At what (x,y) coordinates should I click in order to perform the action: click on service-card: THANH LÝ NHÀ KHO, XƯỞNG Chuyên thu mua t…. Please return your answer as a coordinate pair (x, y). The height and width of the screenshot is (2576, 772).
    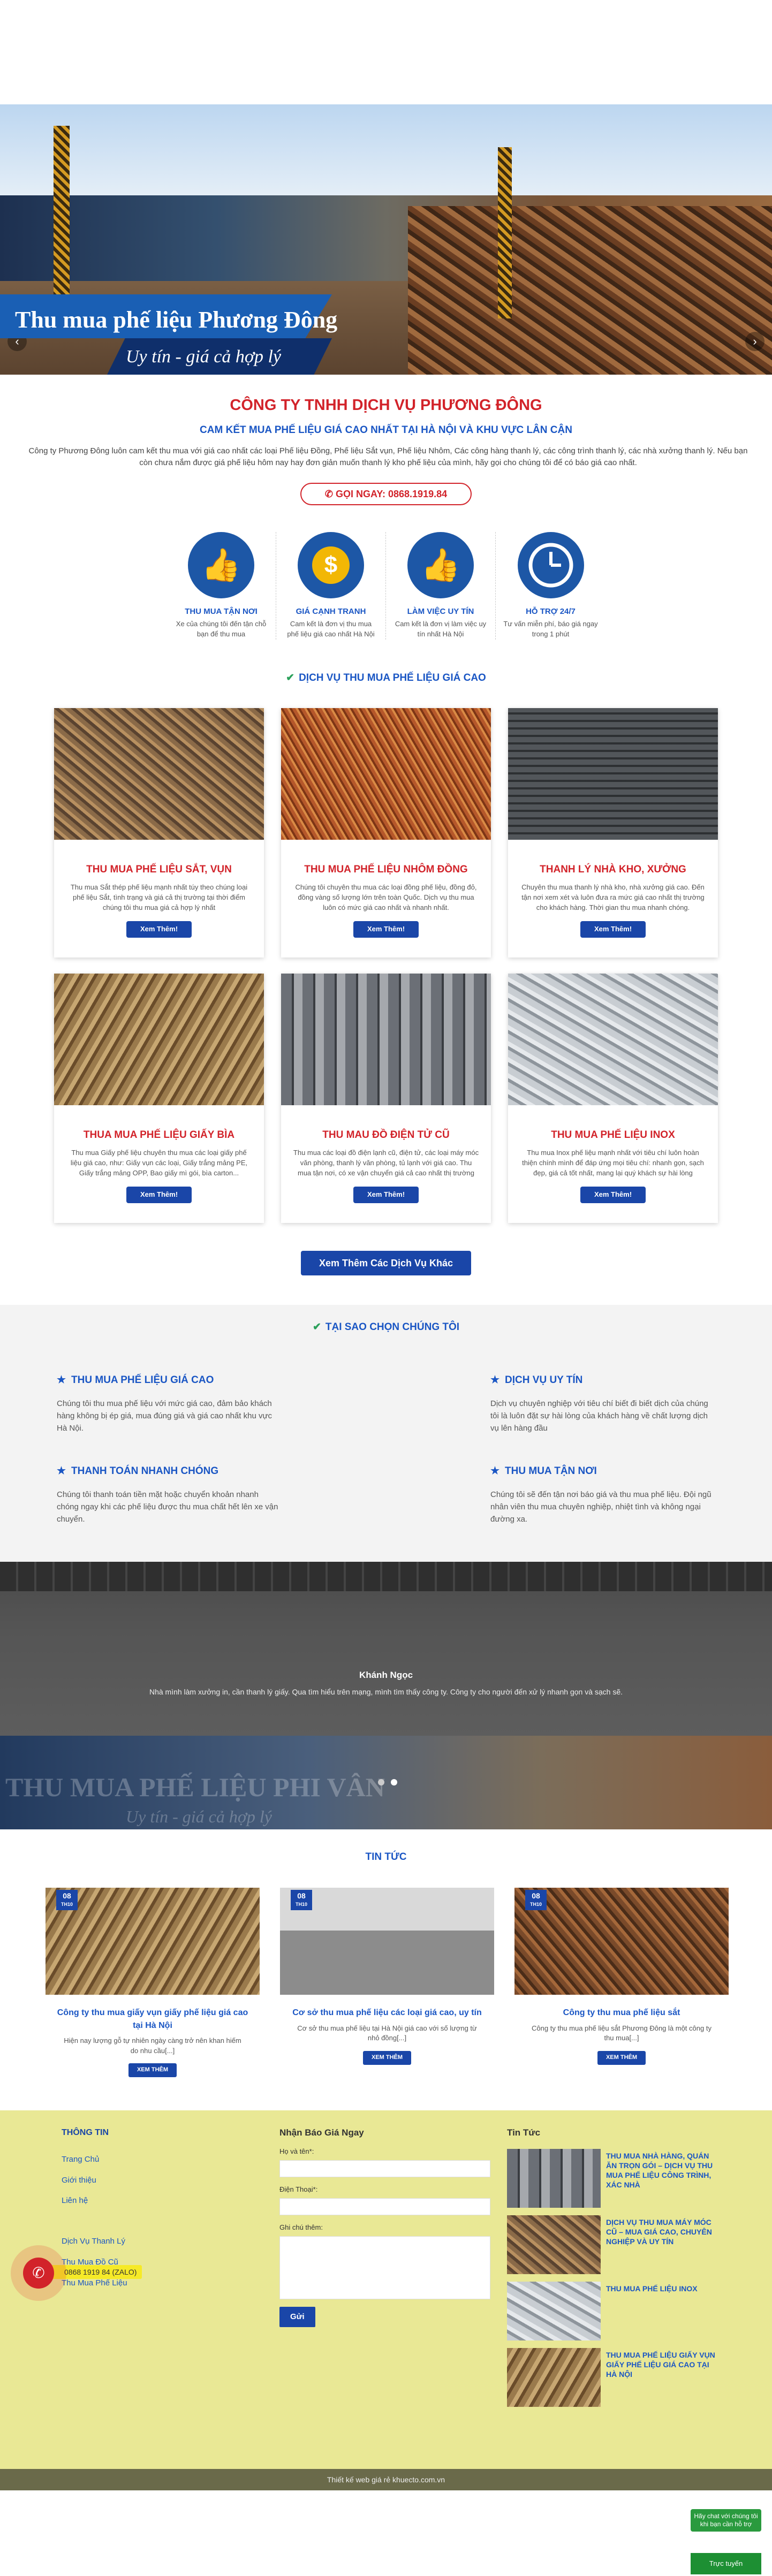
    Looking at the image, I should click on (613, 833).